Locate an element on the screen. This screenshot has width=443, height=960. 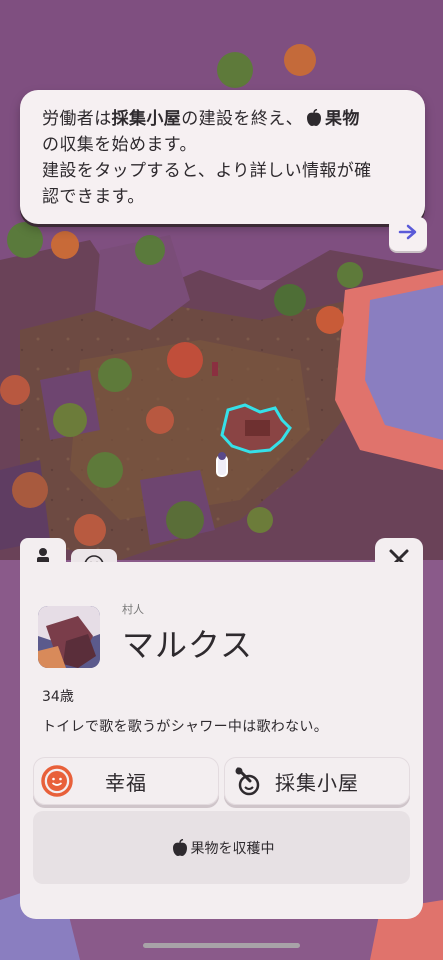
happiness-button: 幸福 is located at coordinates (126, 781).